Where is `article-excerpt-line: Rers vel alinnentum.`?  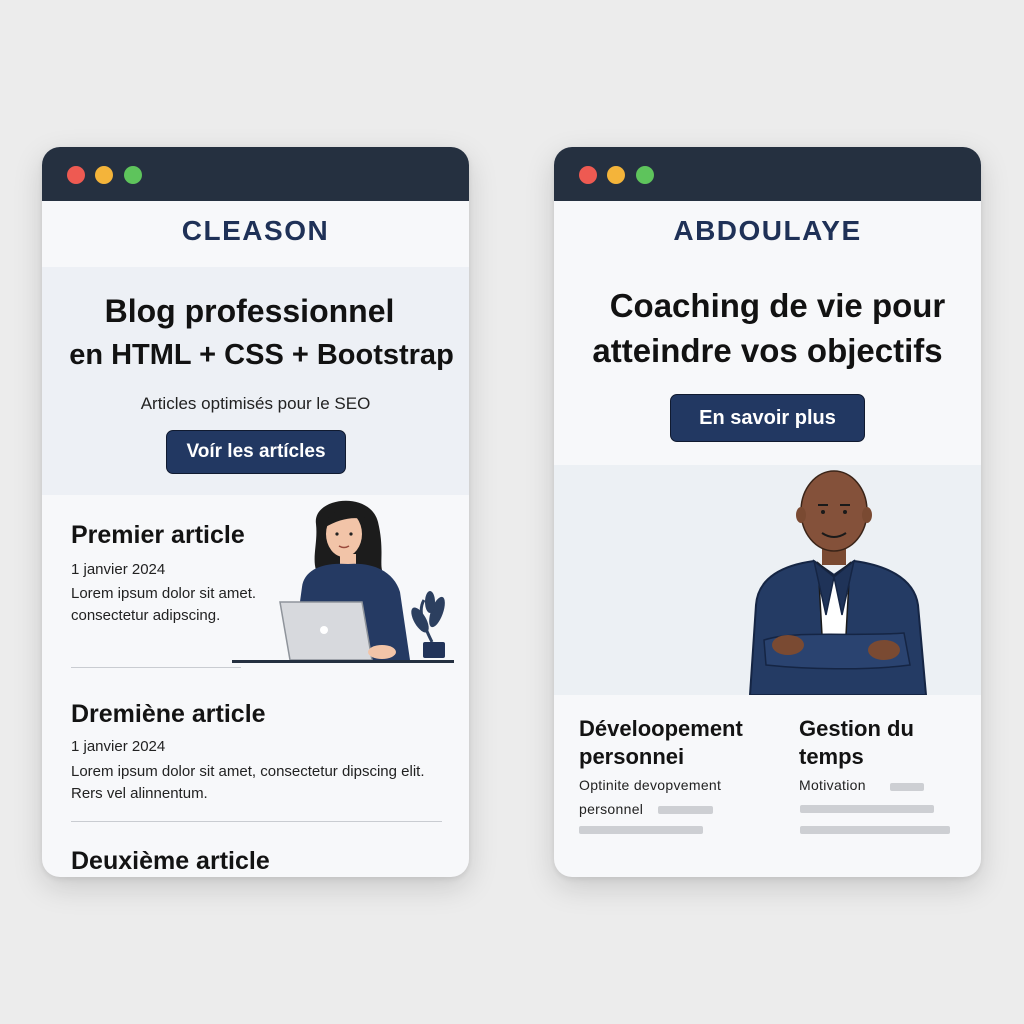 article-excerpt-line: Rers vel alinnentum. is located at coordinates (139, 793).